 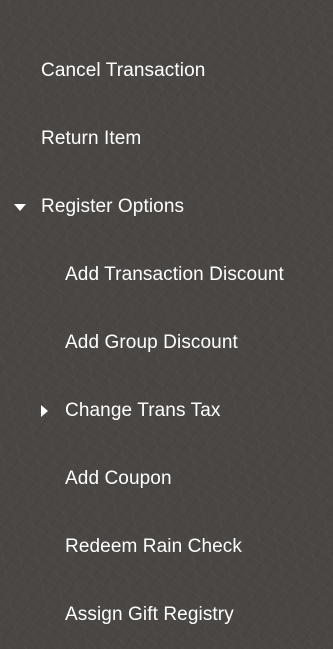 I want to click on menu-item-add-group-discount: Add Group Discount, so click(x=166, y=343).